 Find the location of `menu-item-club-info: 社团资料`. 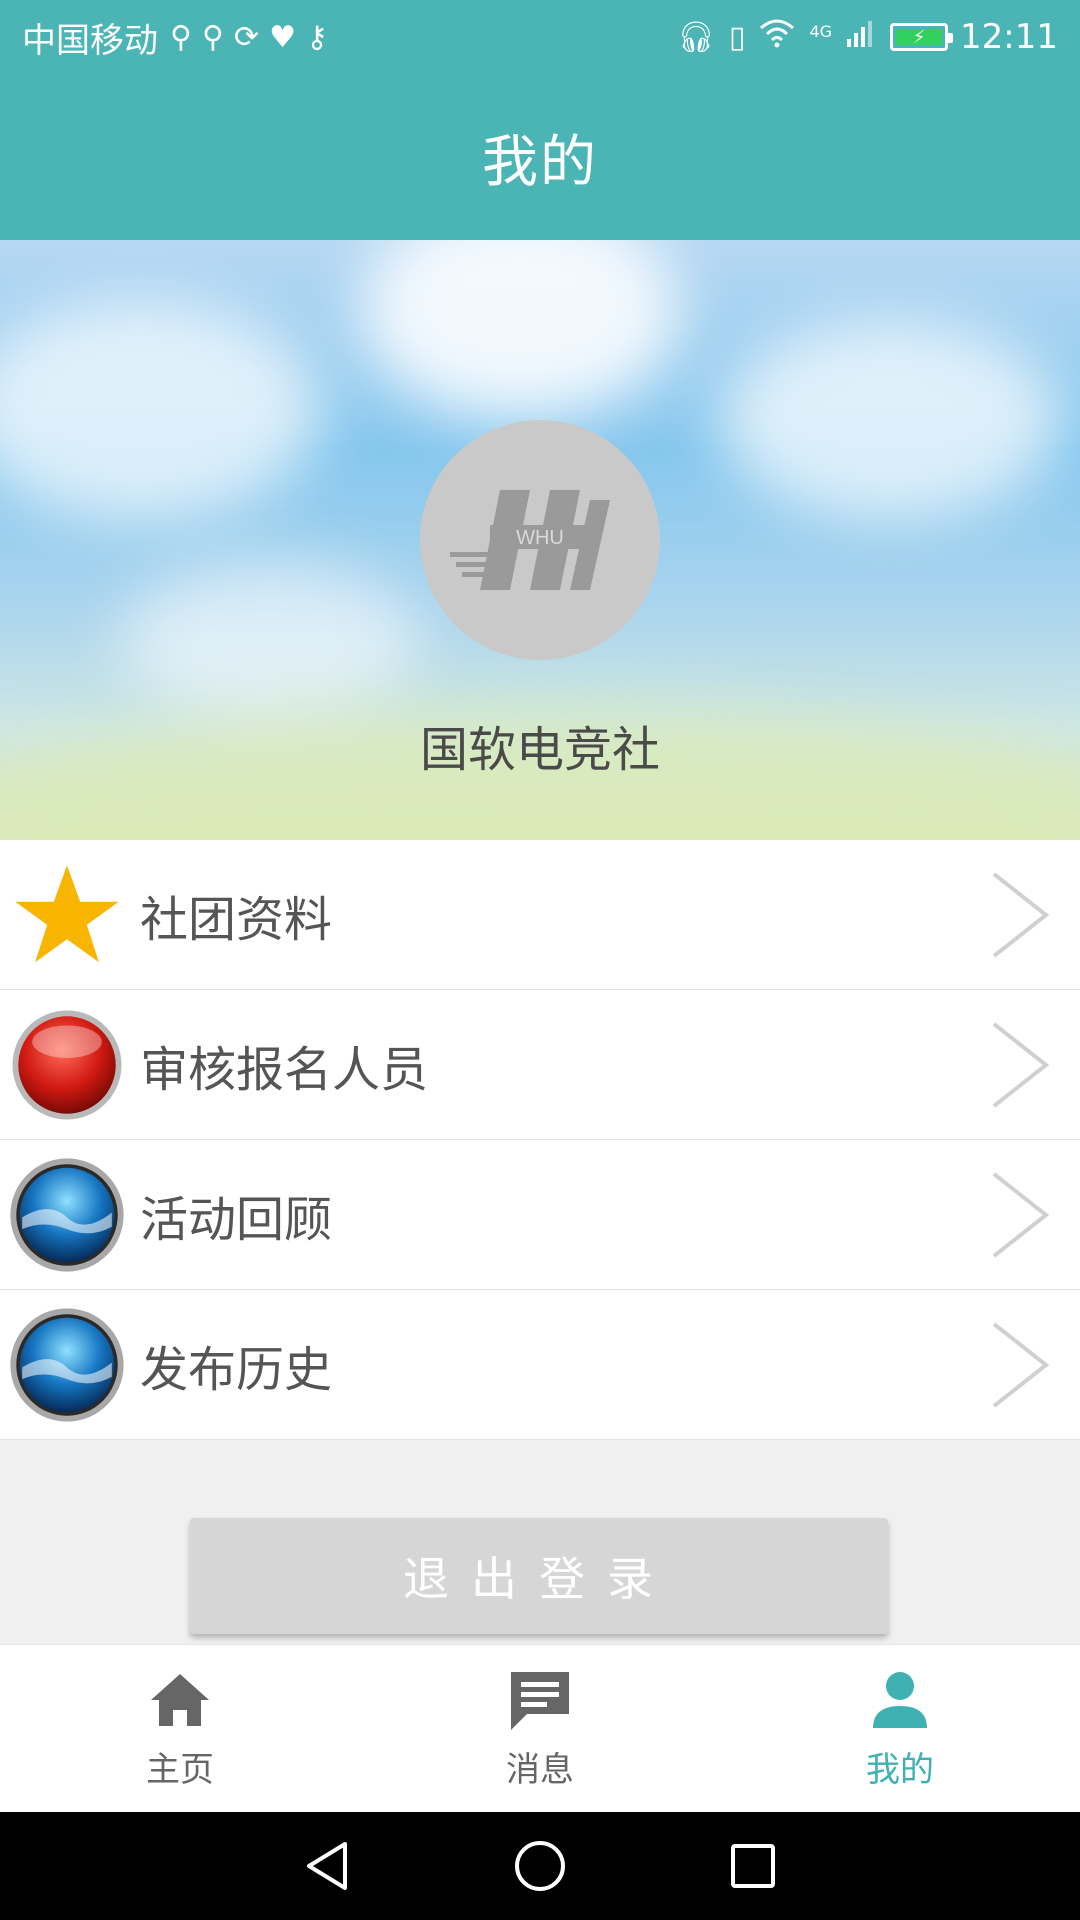

menu-item-club-info: 社团资料 is located at coordinates (540, 915).